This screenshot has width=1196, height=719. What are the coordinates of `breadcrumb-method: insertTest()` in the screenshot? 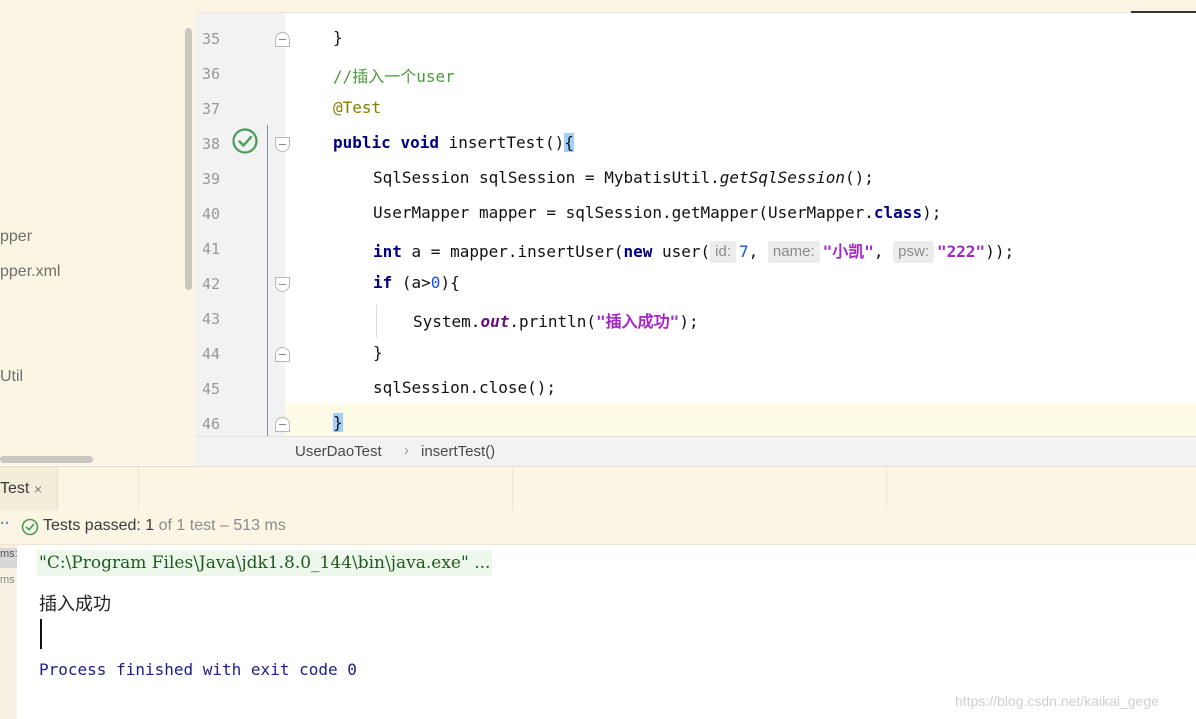 It's located at (458, 451).